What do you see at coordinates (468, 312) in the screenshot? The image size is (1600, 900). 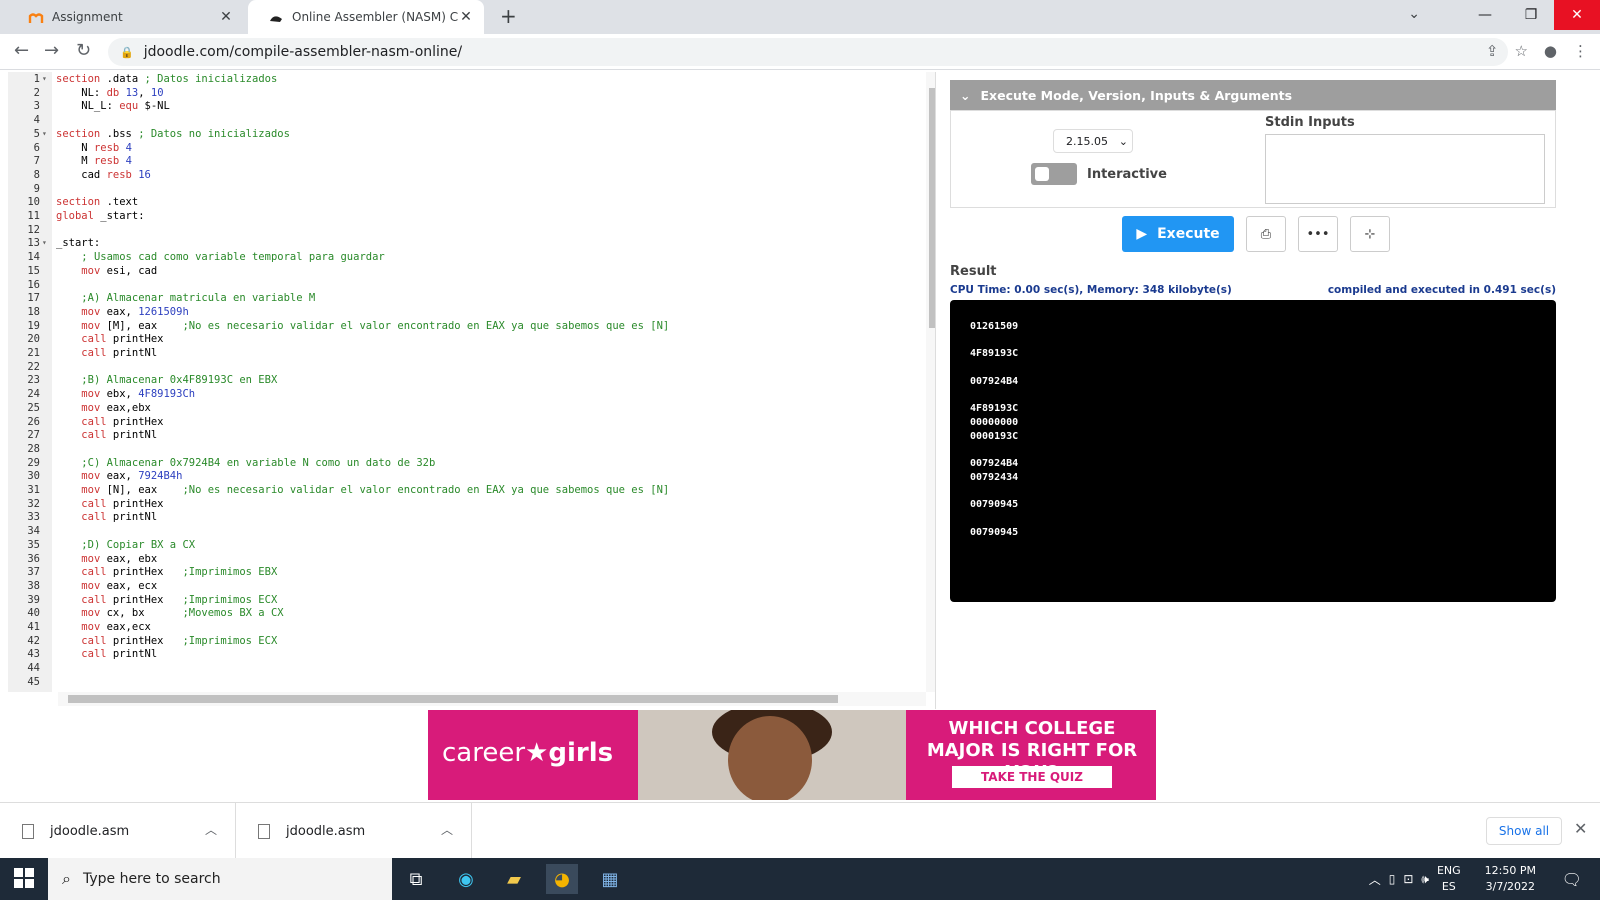 I see `code-line: 18 mov eax, 1261509h` at bounding box center [468, 312].